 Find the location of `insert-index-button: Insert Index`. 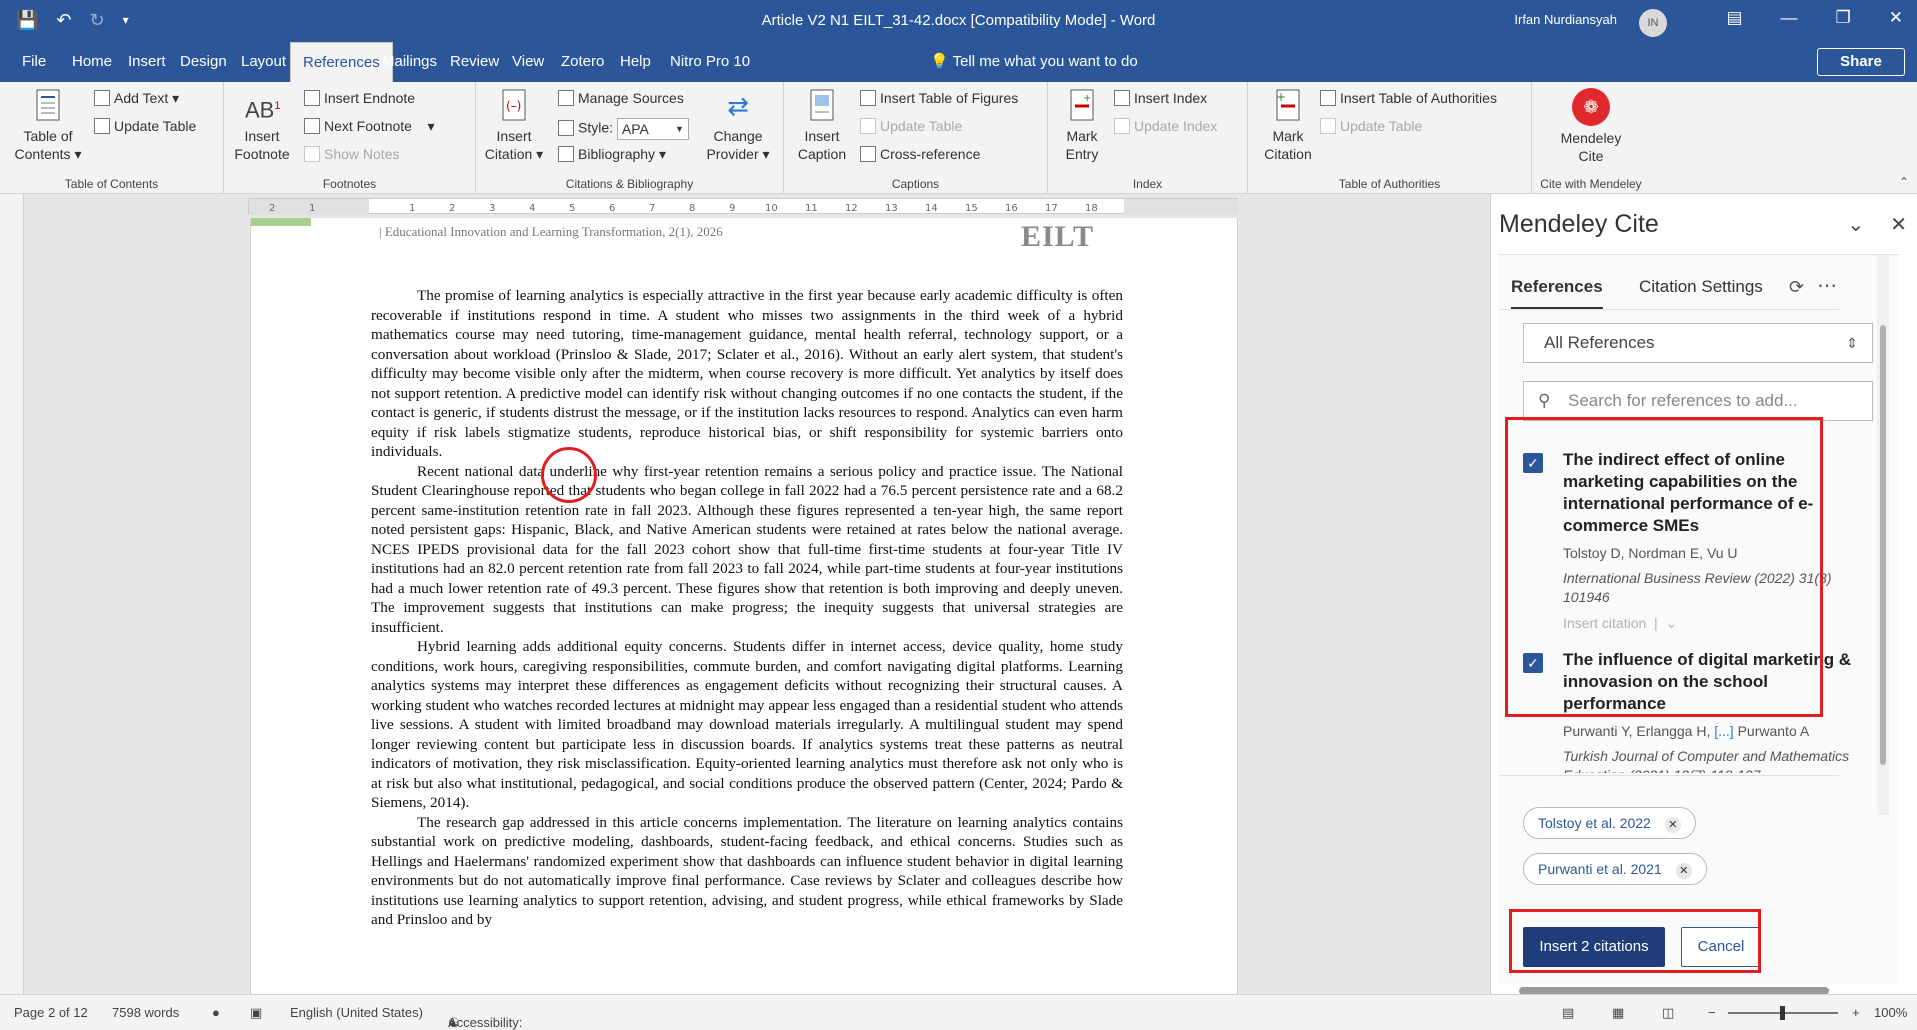

insert-index-button: Insert Index is located at coordinates (1160, 98).